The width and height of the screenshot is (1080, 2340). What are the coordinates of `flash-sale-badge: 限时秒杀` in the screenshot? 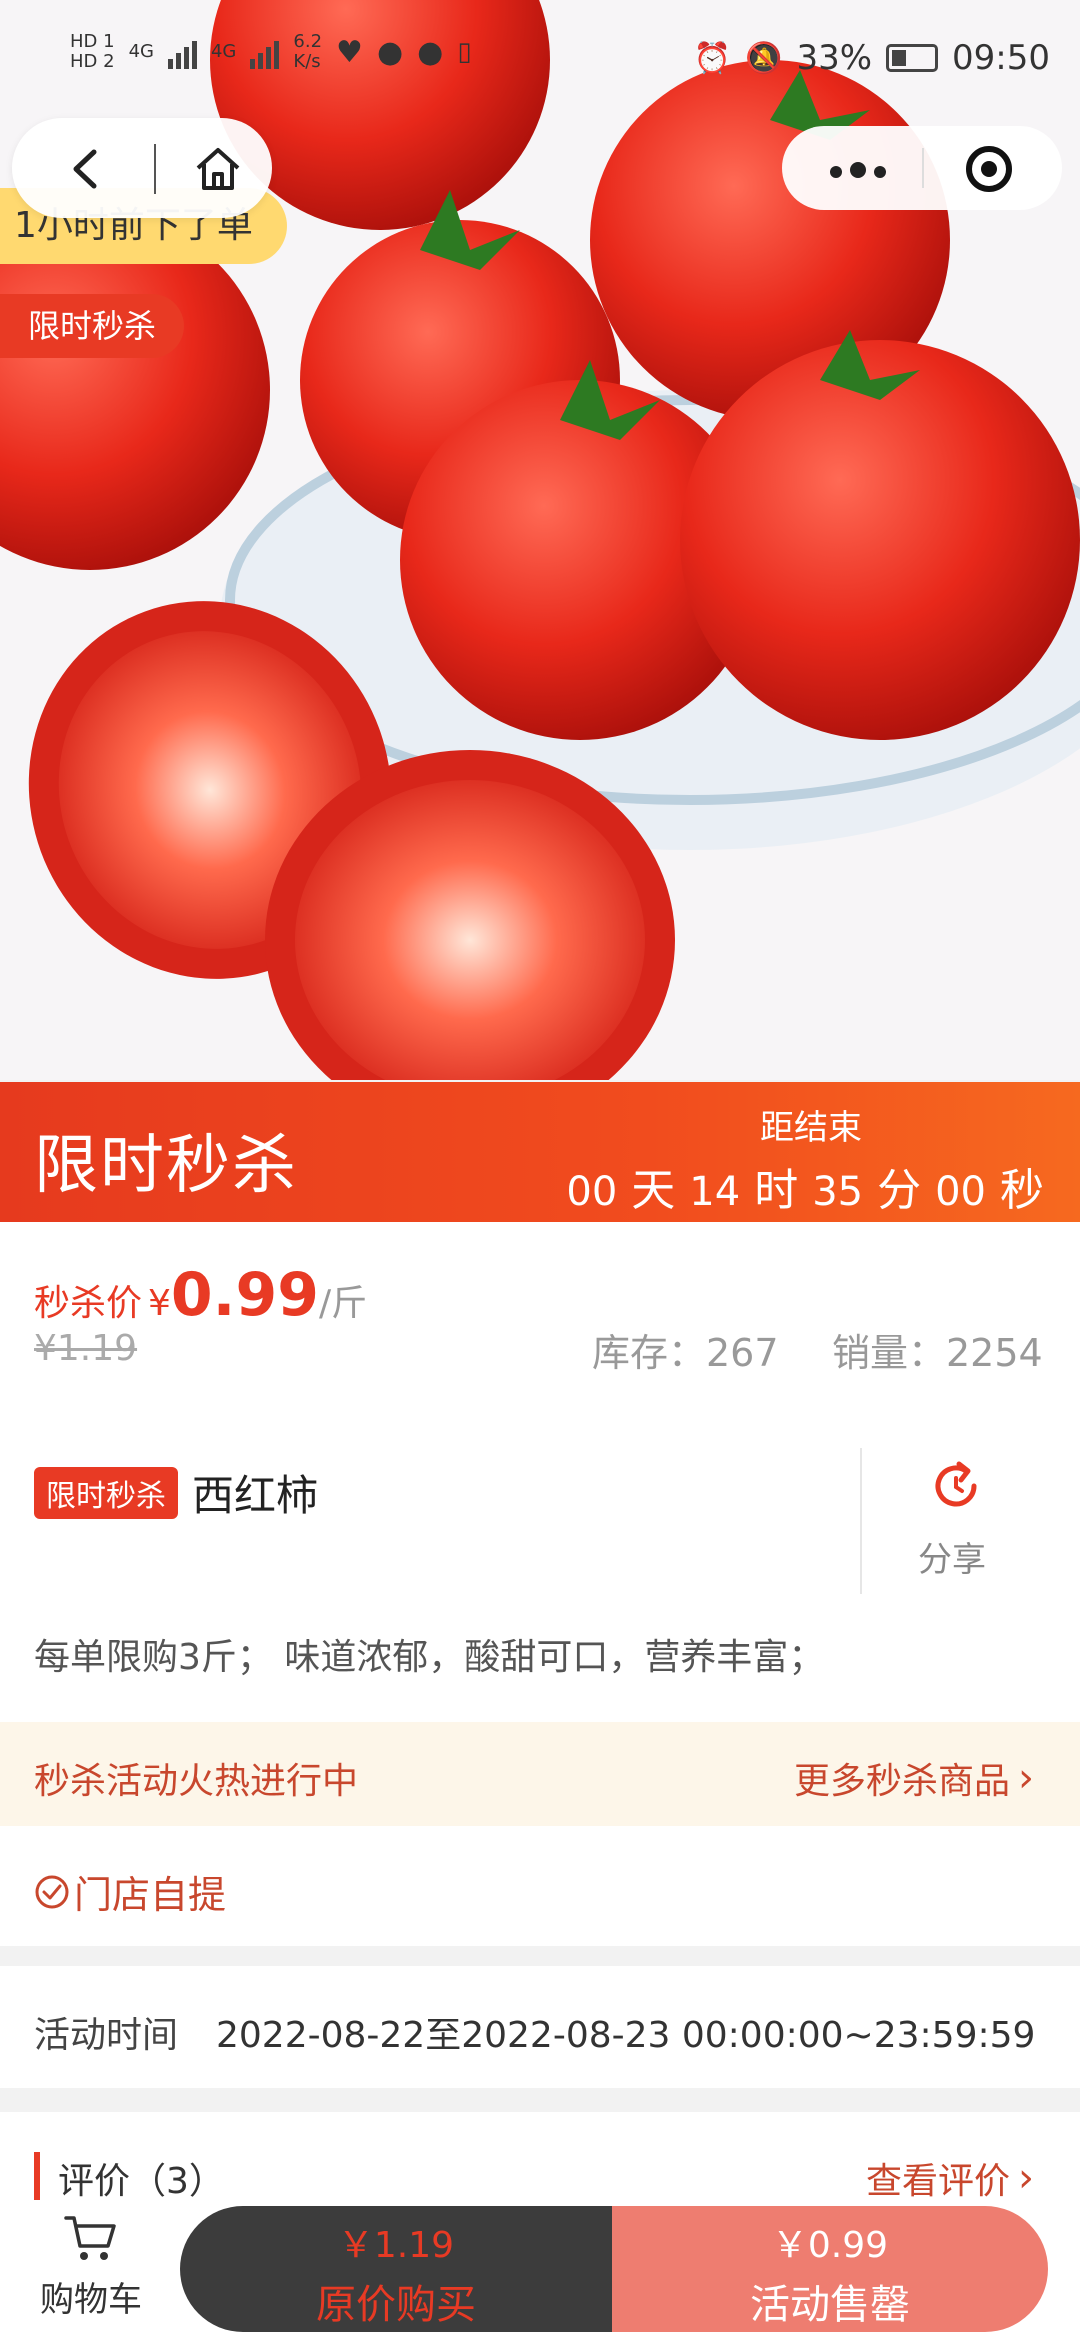 It's located at (92, 326).